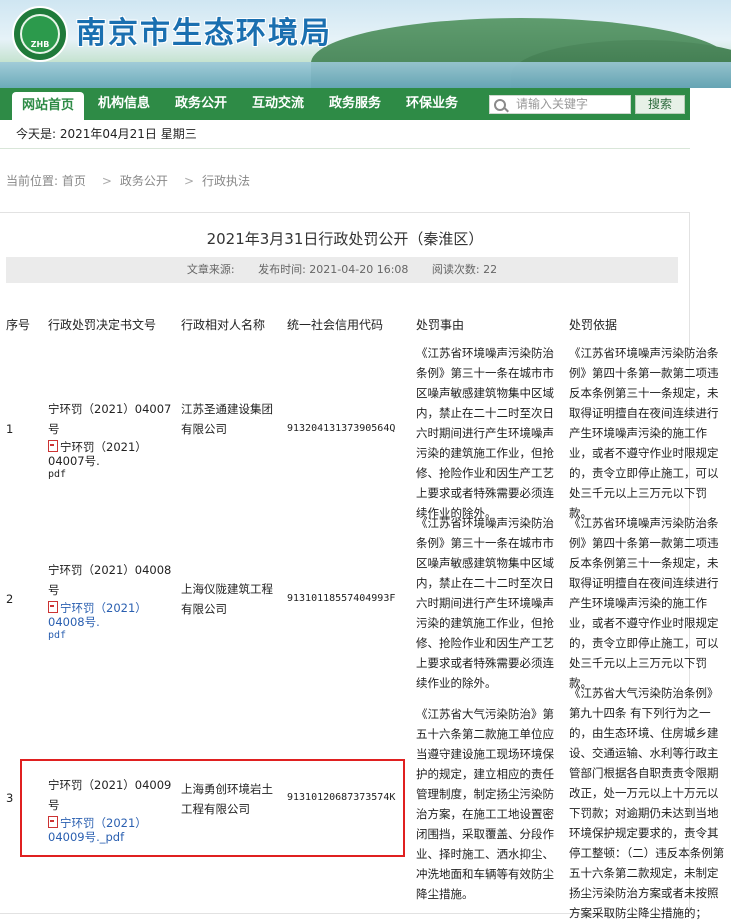  I want to click on nav-gov-affairs: 政务公开, so click(201, 104).